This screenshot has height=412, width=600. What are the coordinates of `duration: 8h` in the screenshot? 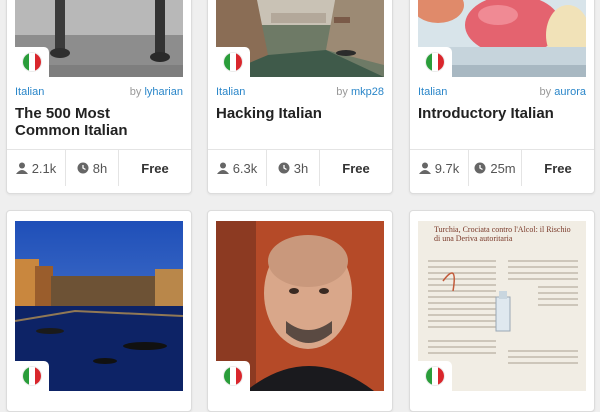 It's located at (100, 168).